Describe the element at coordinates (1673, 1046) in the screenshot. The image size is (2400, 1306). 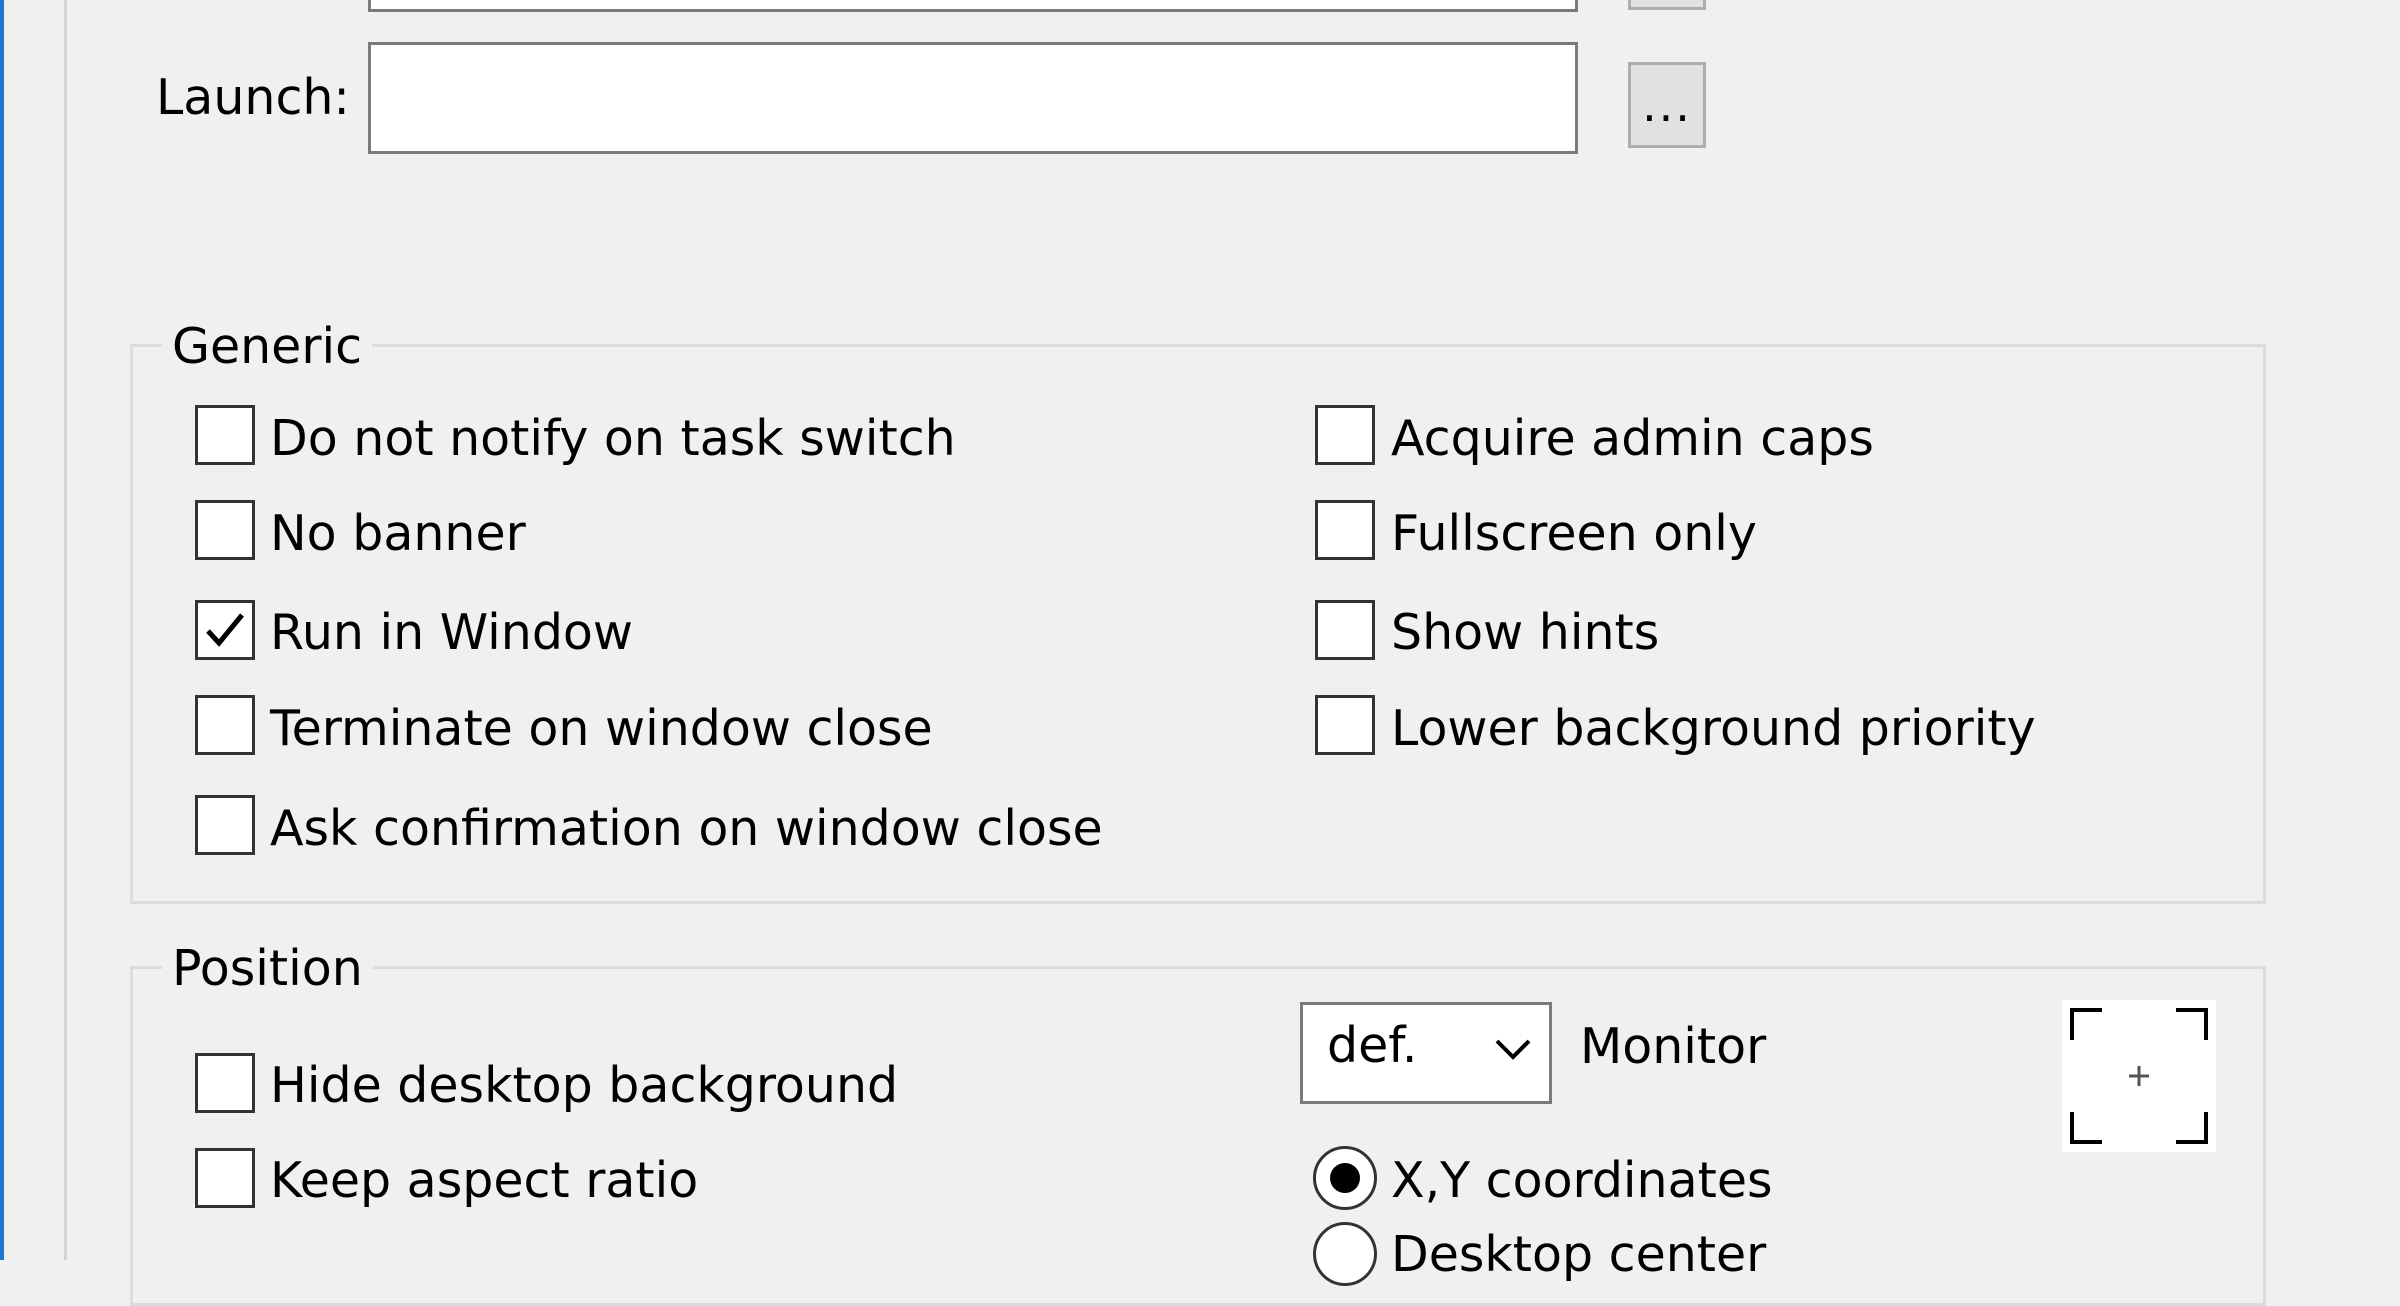
I see `monitor-label: Monitor` at that location.